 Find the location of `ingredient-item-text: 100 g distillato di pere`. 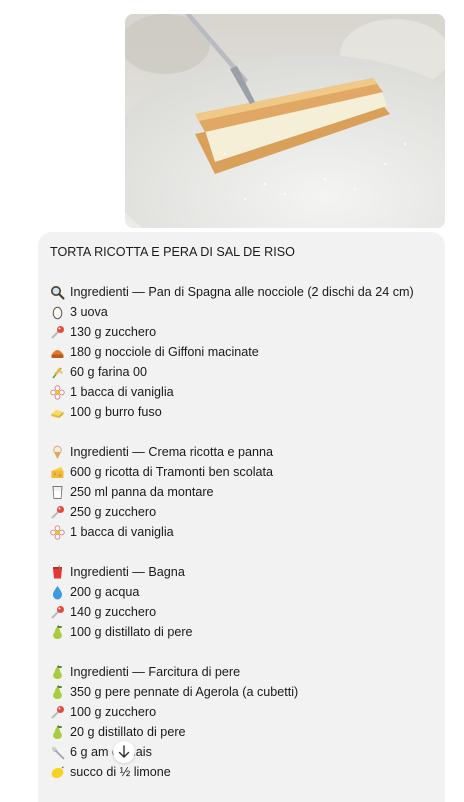

ingredient-item-text: 100 g distillato di pere is located at coordinates (131, 632).